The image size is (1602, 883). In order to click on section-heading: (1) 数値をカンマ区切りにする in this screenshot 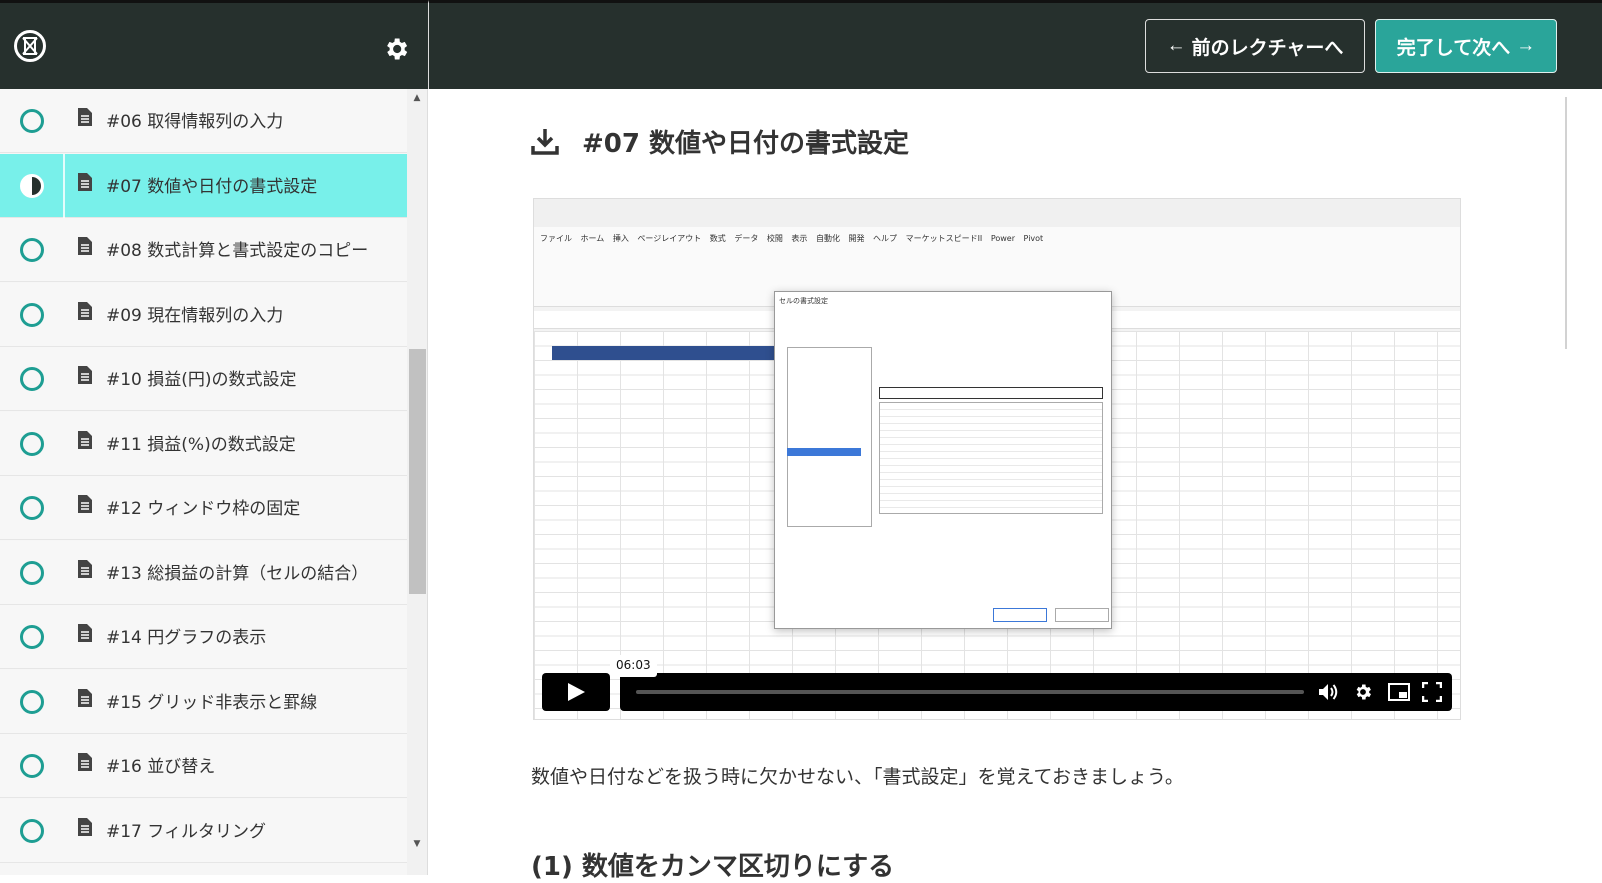, I will do `click(713, 867)`.